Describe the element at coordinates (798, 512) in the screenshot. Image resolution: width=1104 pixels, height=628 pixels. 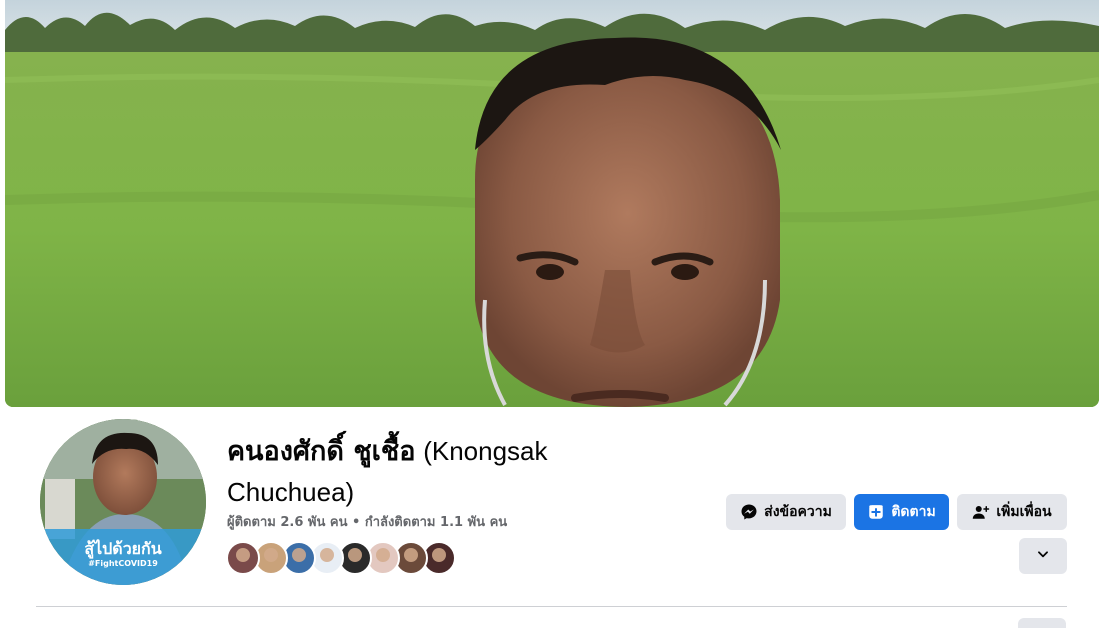
I see `message-button-label: ส่งข้อความ` at that location.